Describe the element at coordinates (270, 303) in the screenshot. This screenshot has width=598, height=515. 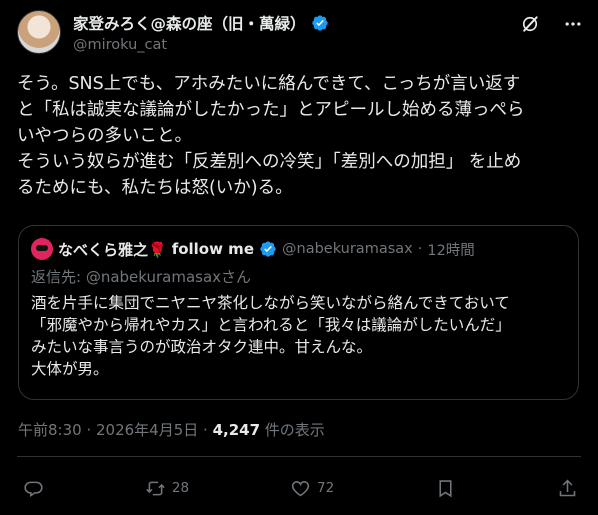
I see `quoted-text-line: 酒を片手に集団でニヤニヤ茶化しながら笑いながら絡んできておいて` at that location.